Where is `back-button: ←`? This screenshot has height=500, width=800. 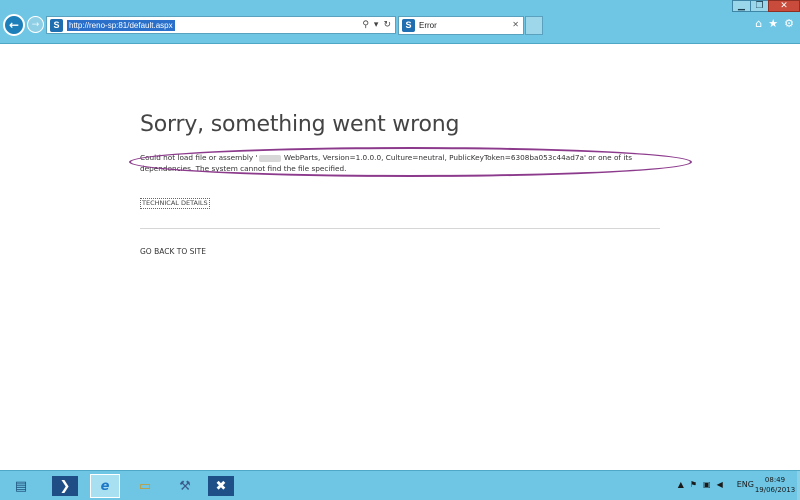
back-button: ← is located at coordinates (14, 25).